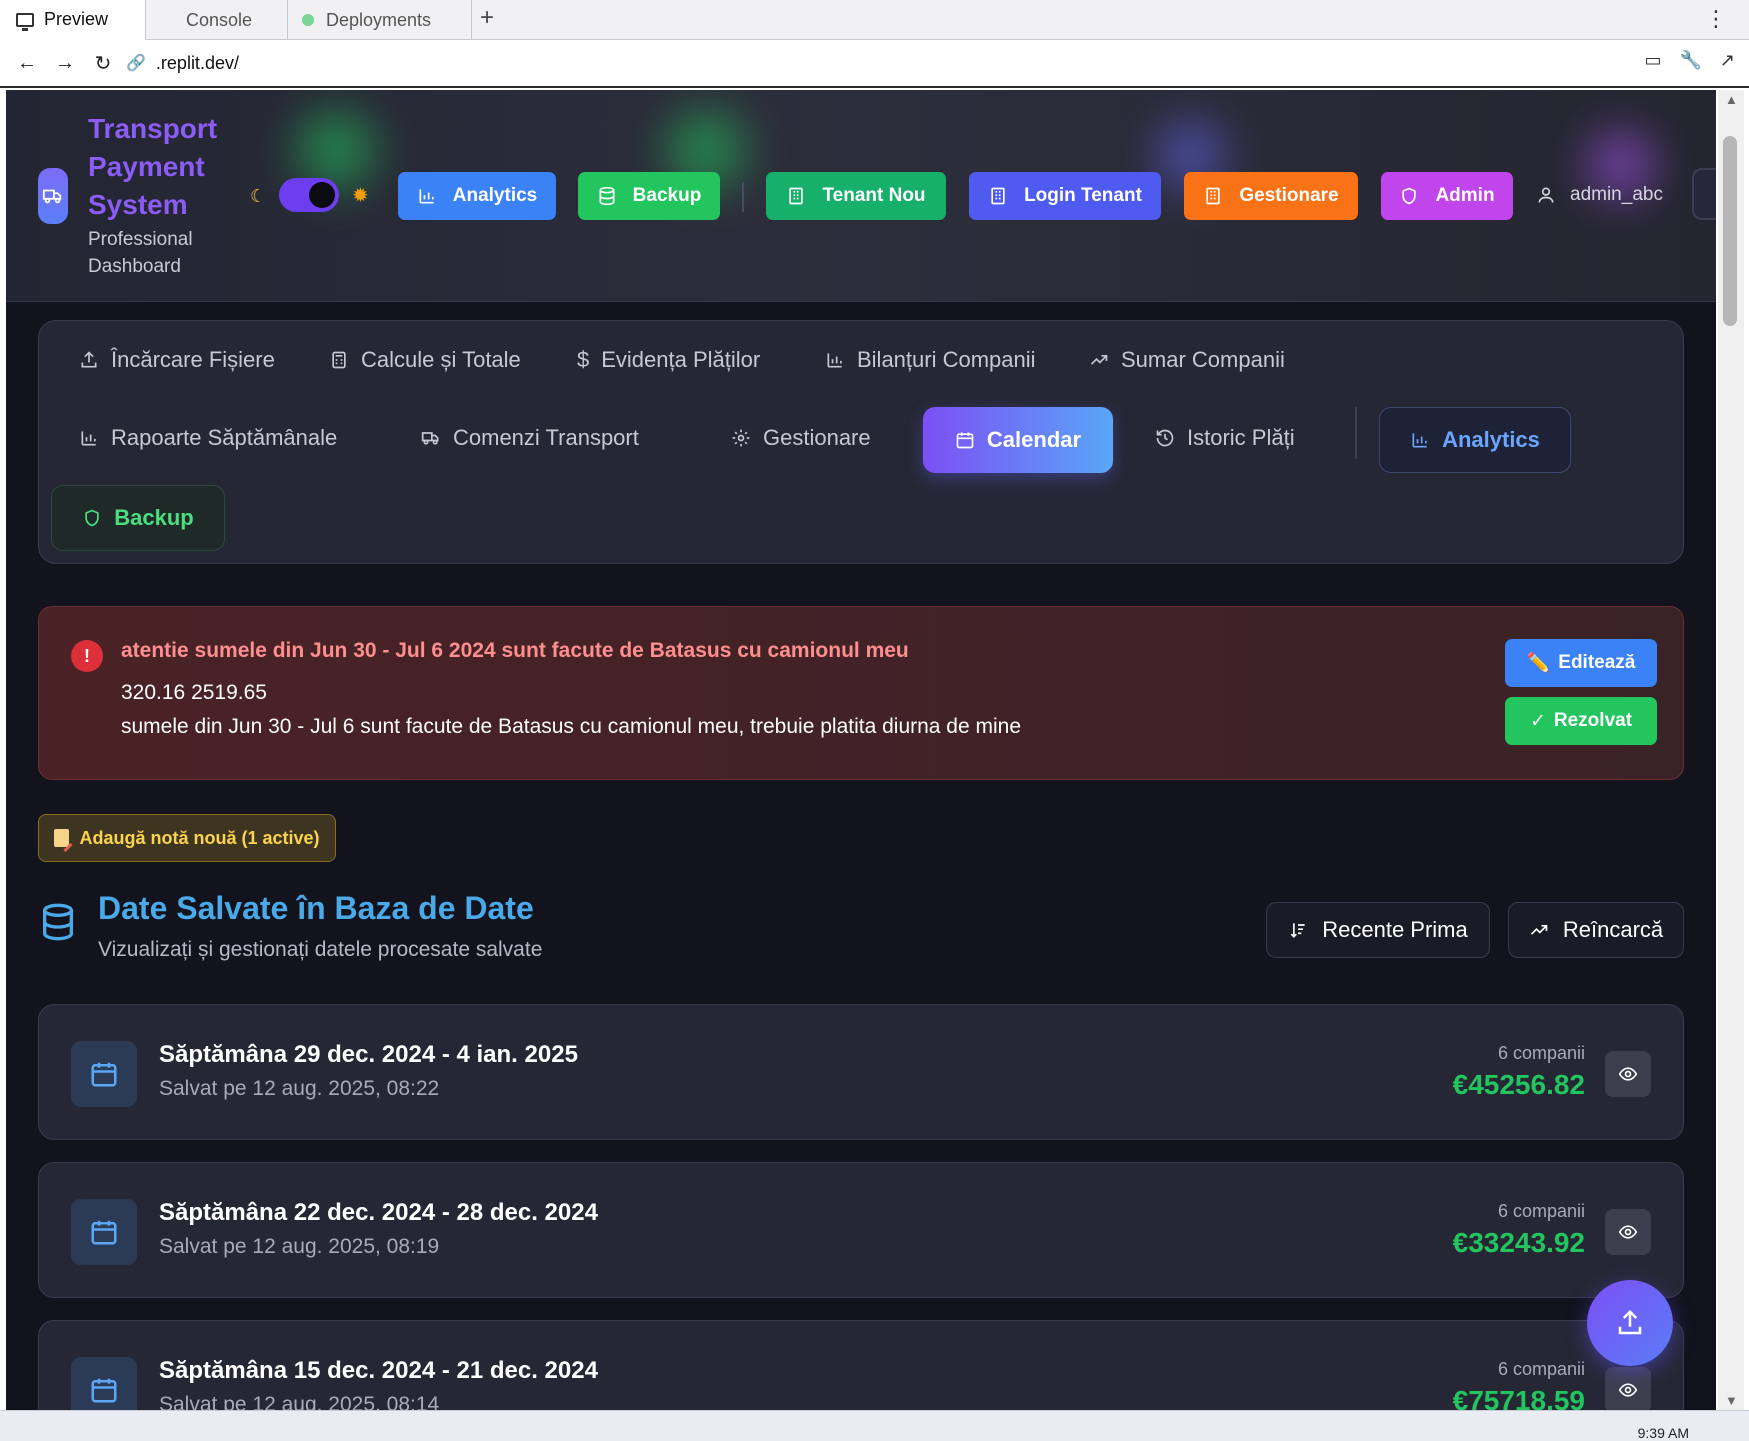 The width and height of the screenshot is (1749, 1441). Describe the element at coordinates (801, 438) in the screenshot. I see `nav-gestionare: Gestionare` at that location.